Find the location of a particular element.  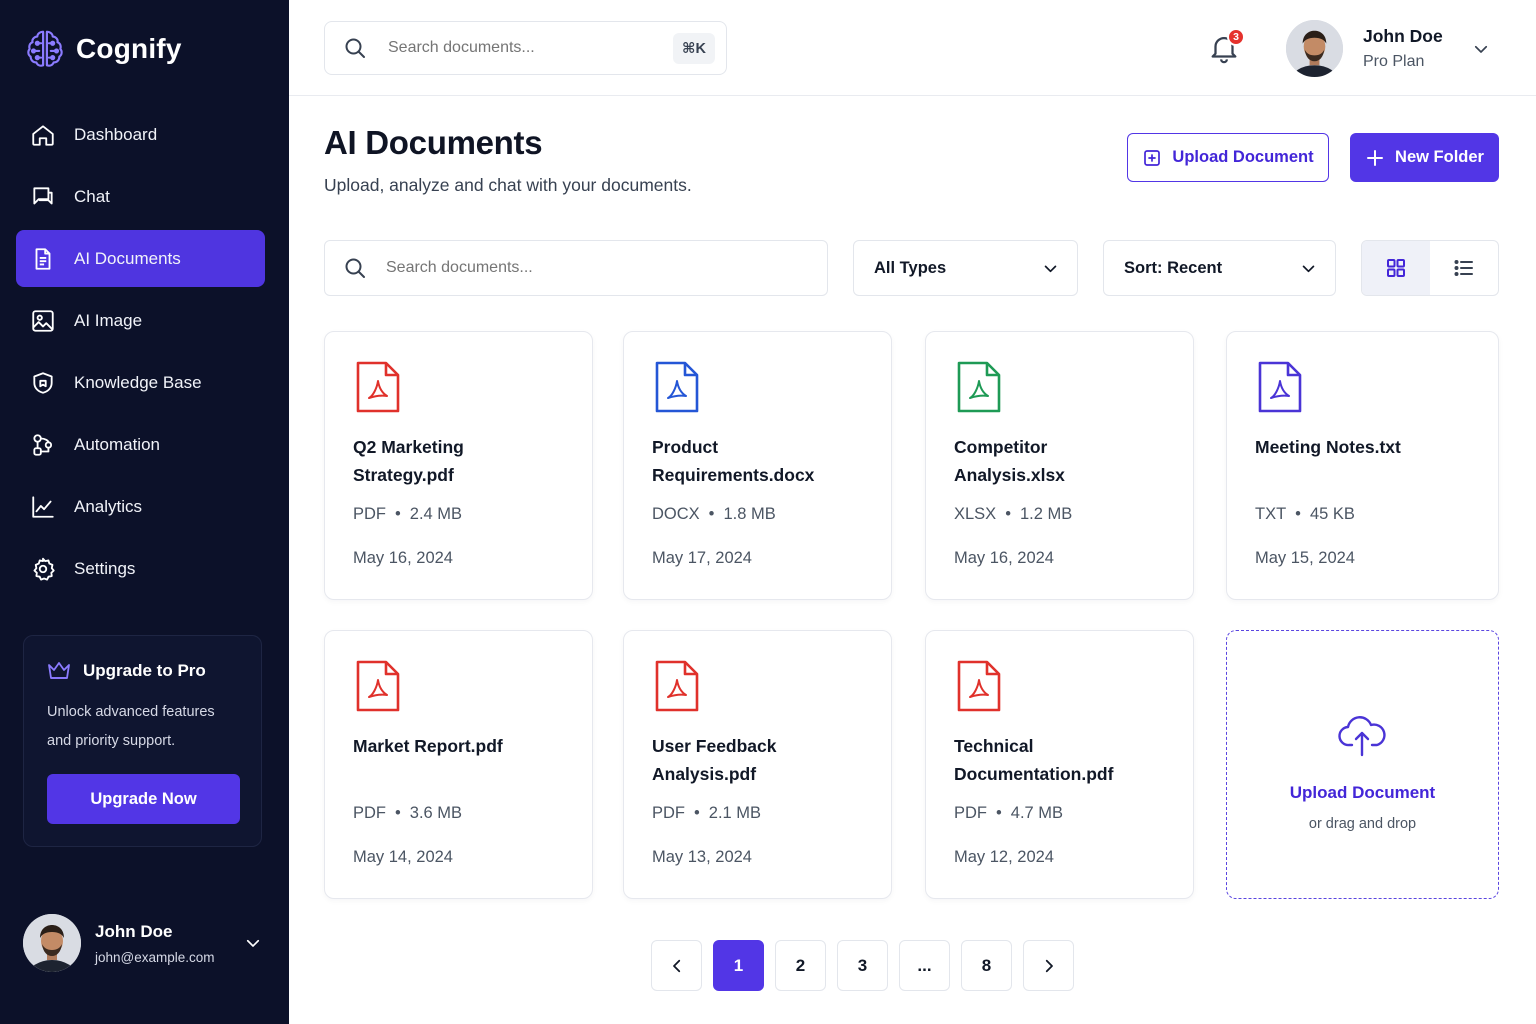

document-meta: XLSX • 1.2 MB is located at coordinates (1013, 514).